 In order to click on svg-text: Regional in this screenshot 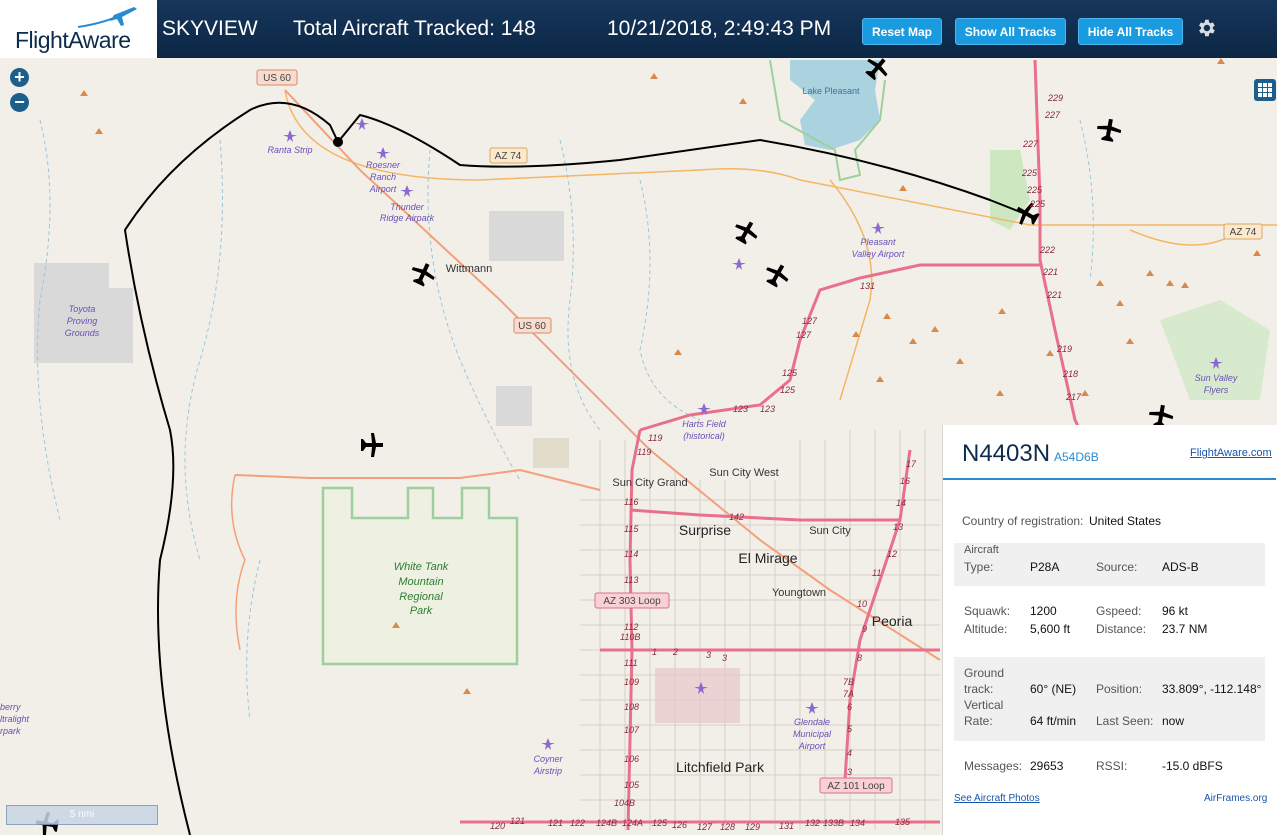, I will do `click(421, 597)`.